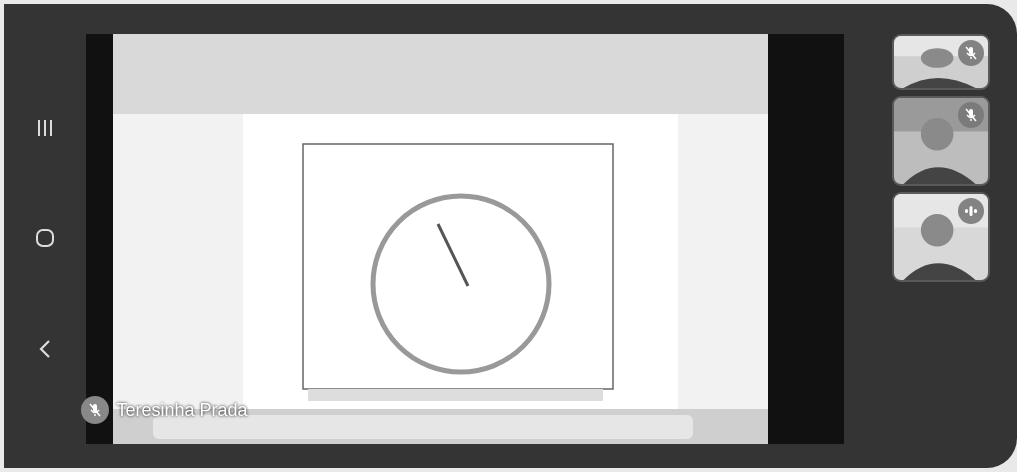 The width and height of the screenshot is (1017, 472). What do you see at coordinates (182, 410) in the screenshot?
I see `presenter-name: Teresinha Prada` at bounding box center [182, 410].